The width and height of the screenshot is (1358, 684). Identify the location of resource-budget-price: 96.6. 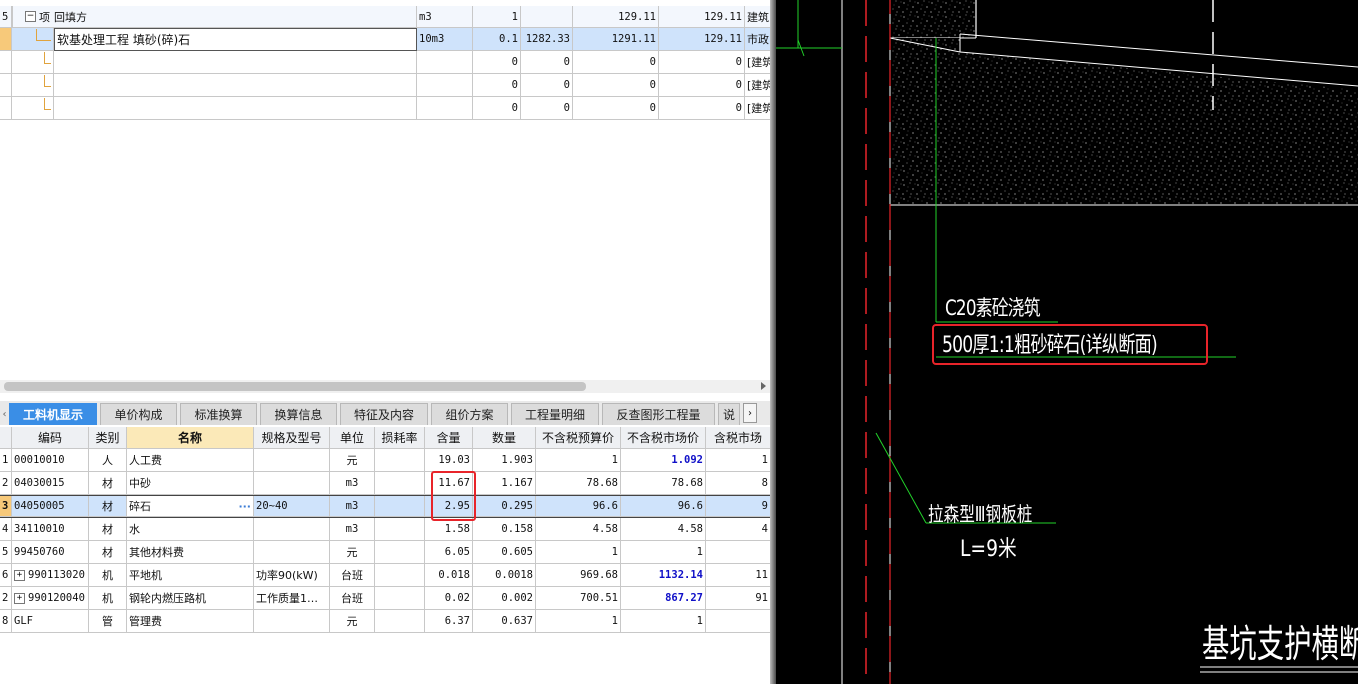
(578, 506).